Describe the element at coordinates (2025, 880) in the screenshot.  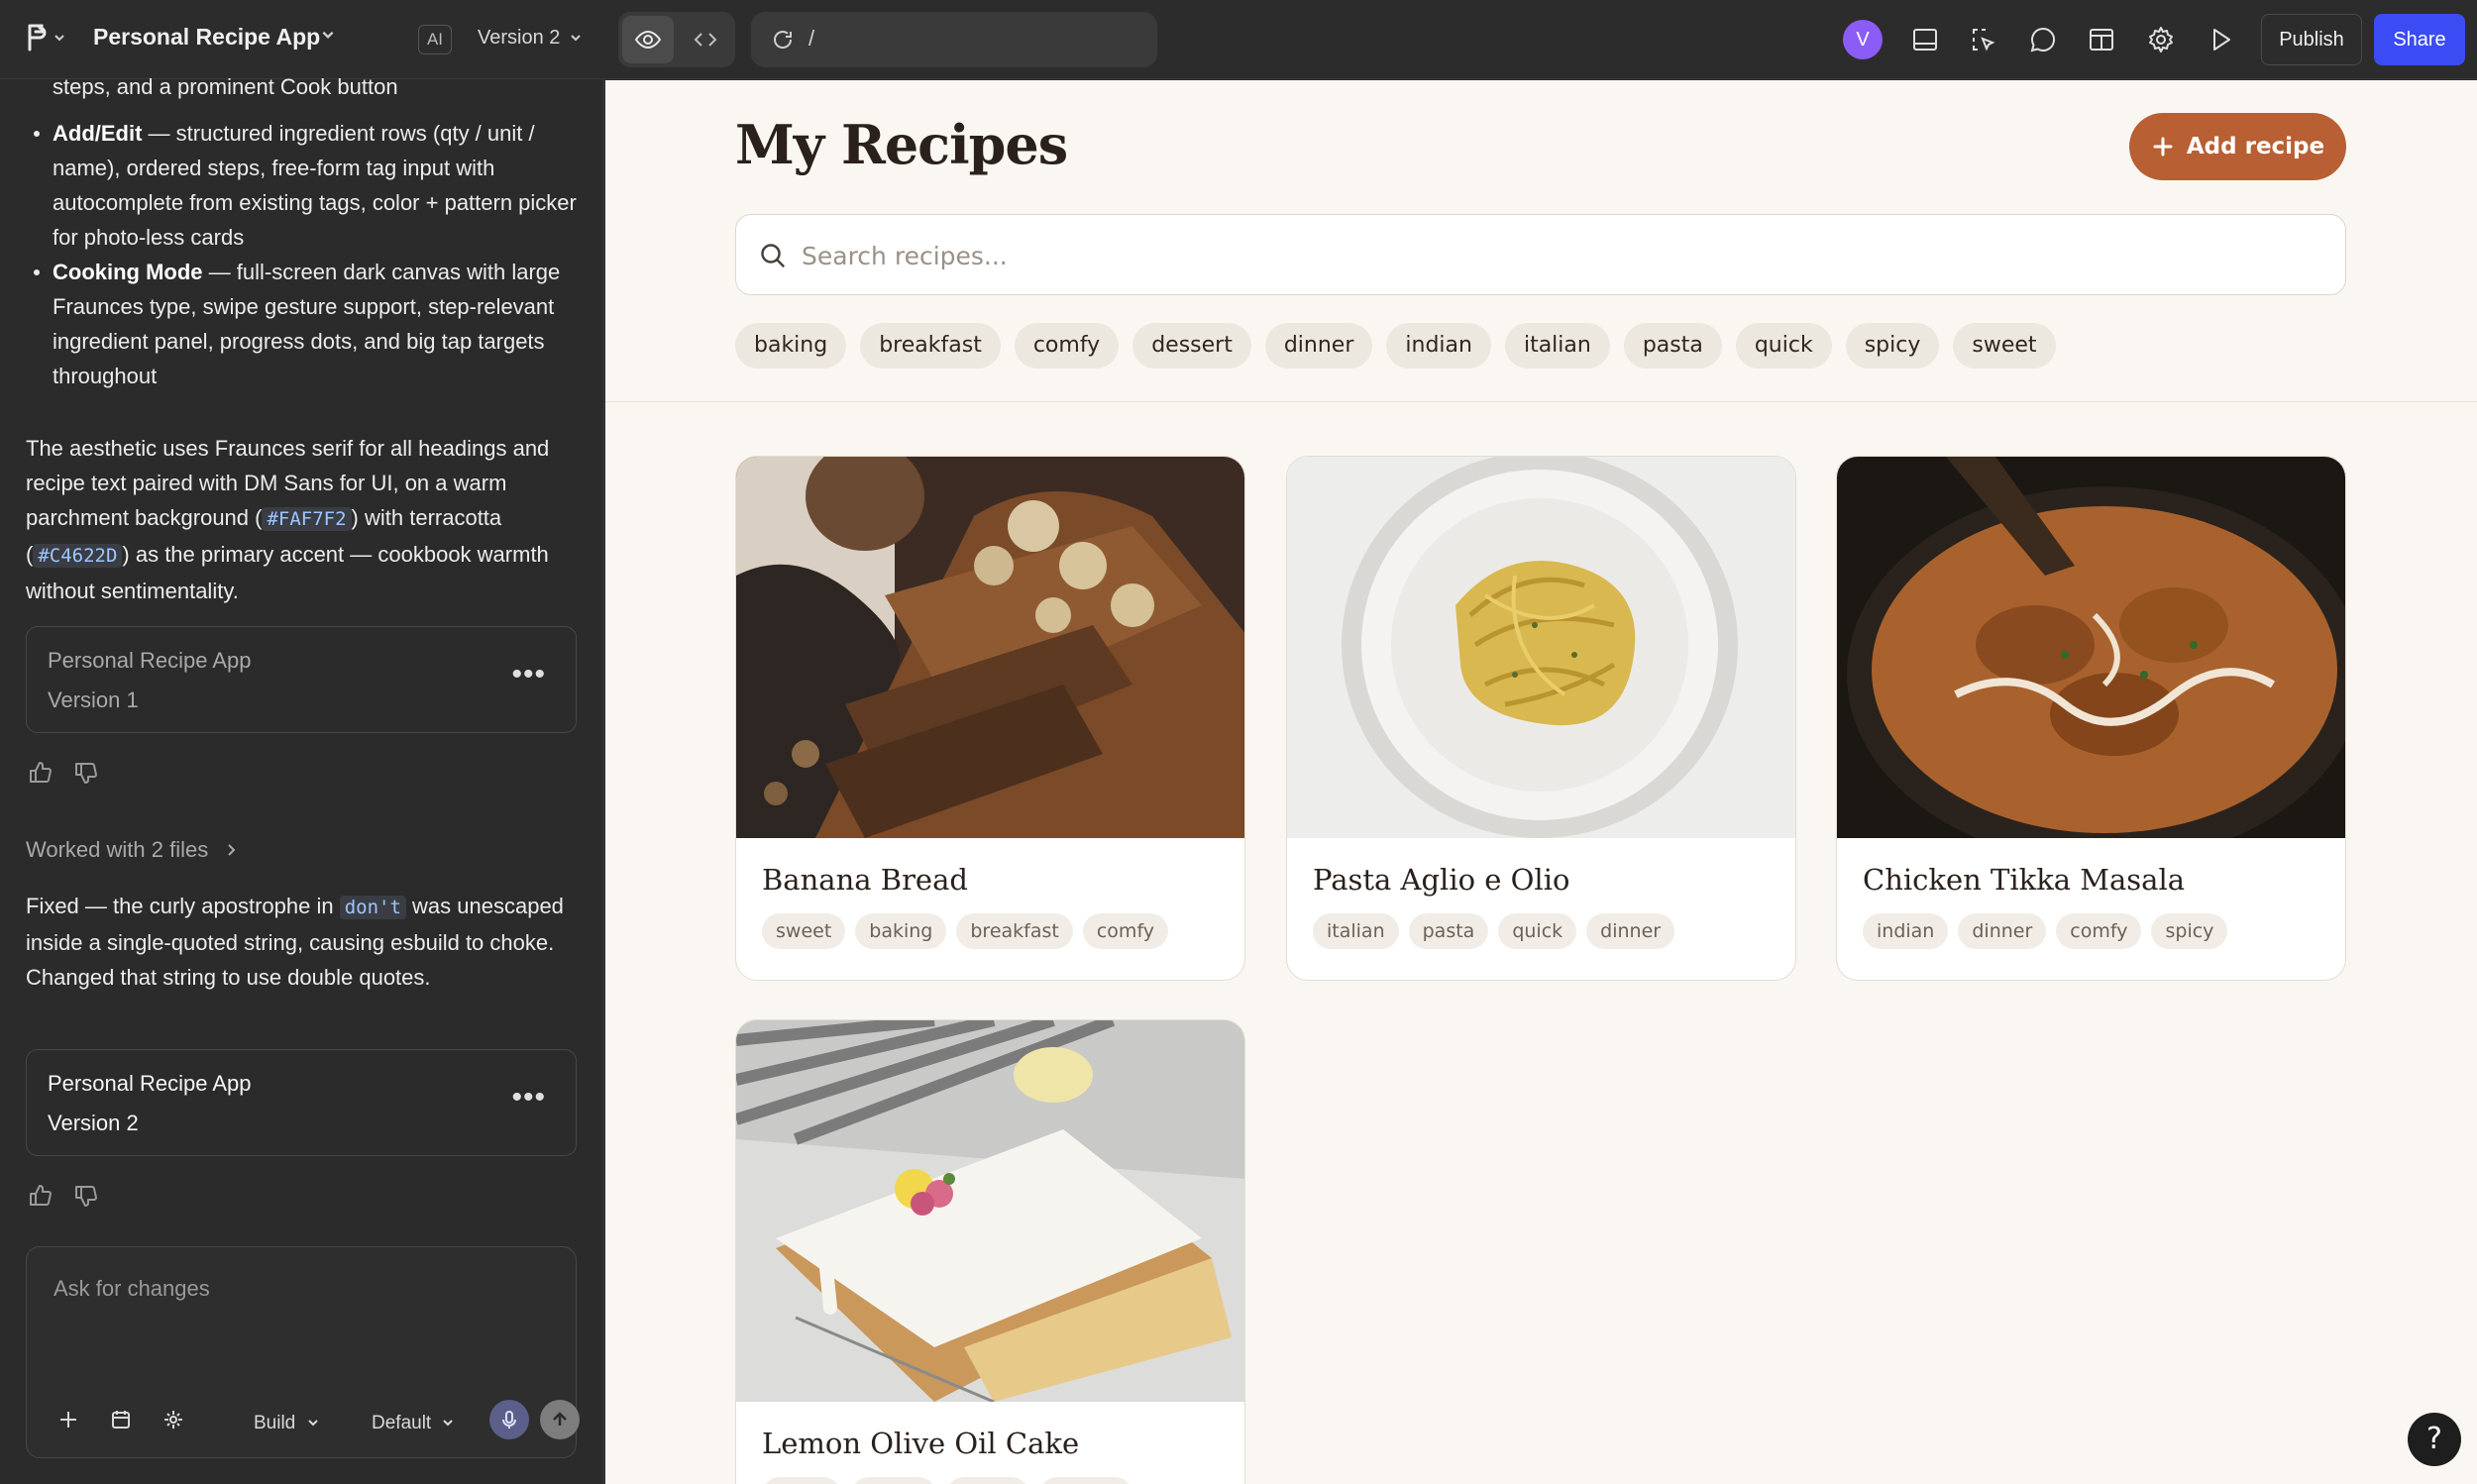
I see `recipe-name: Chicken Tikka Masala` at that location.